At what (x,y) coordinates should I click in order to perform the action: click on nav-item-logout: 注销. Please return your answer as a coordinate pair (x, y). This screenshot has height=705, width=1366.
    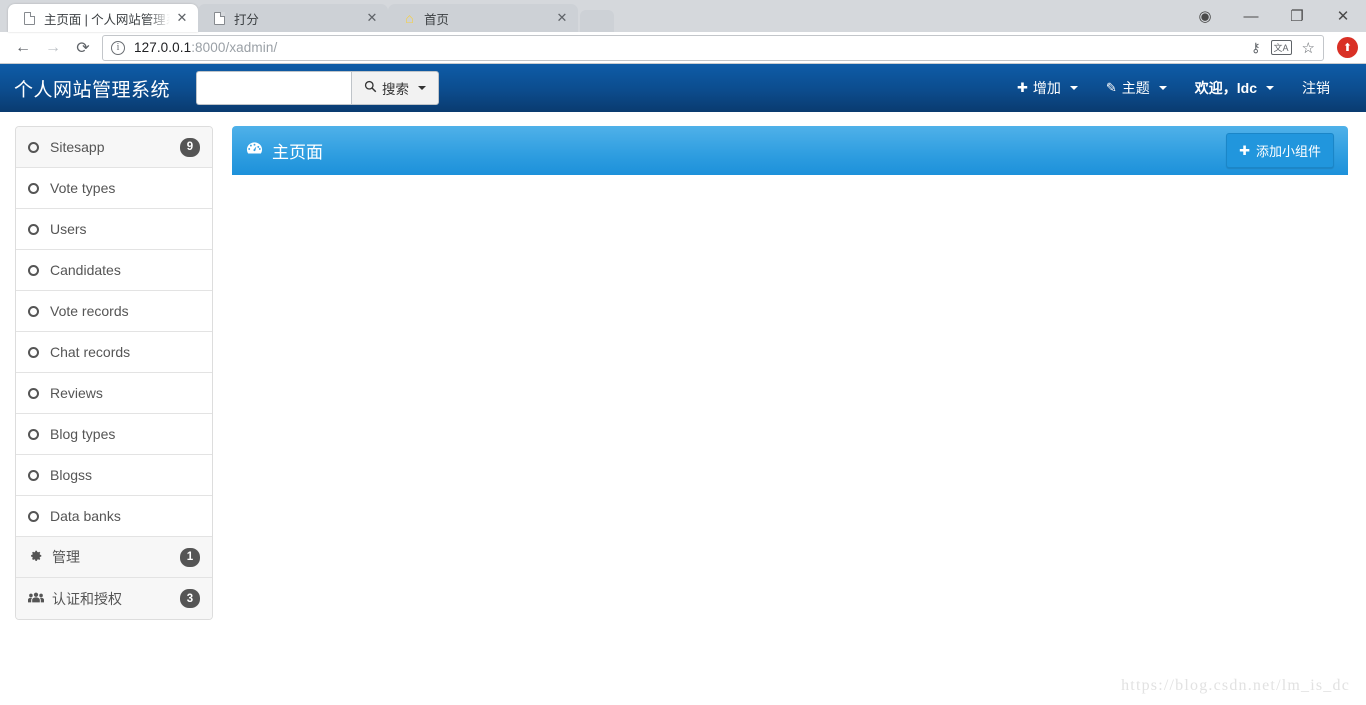
    Looking at the image, I should click on (1316, 88).